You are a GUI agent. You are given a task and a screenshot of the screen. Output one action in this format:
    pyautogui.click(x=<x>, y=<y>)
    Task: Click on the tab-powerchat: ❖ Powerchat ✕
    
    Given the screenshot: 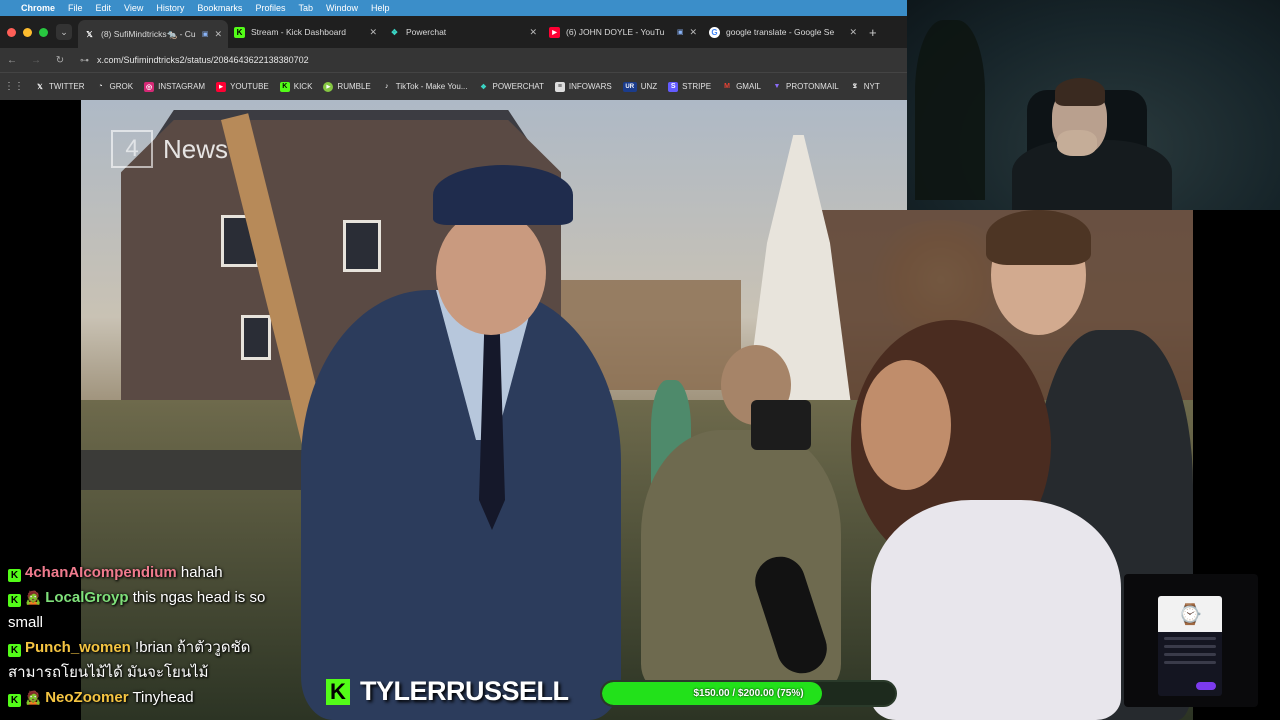 What is the action you would take?
    pyautogui.click(x=463, y=32)
    